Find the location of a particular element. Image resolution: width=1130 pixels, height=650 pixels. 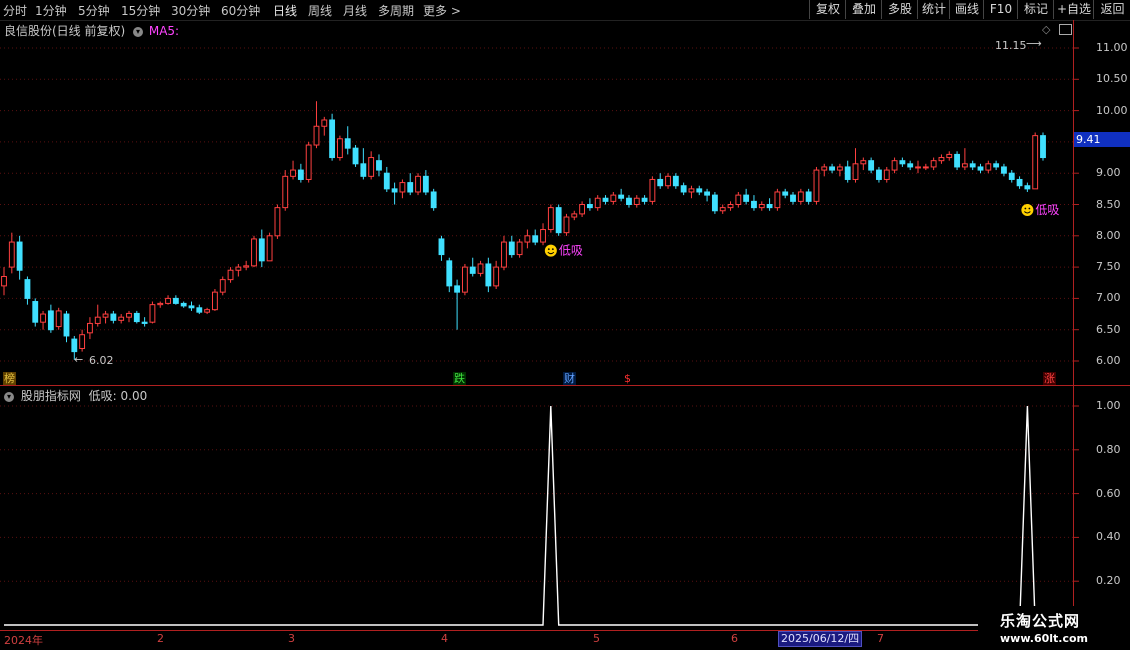

period-tab-30min: 30分钟 is located at coordinates (190, 10).